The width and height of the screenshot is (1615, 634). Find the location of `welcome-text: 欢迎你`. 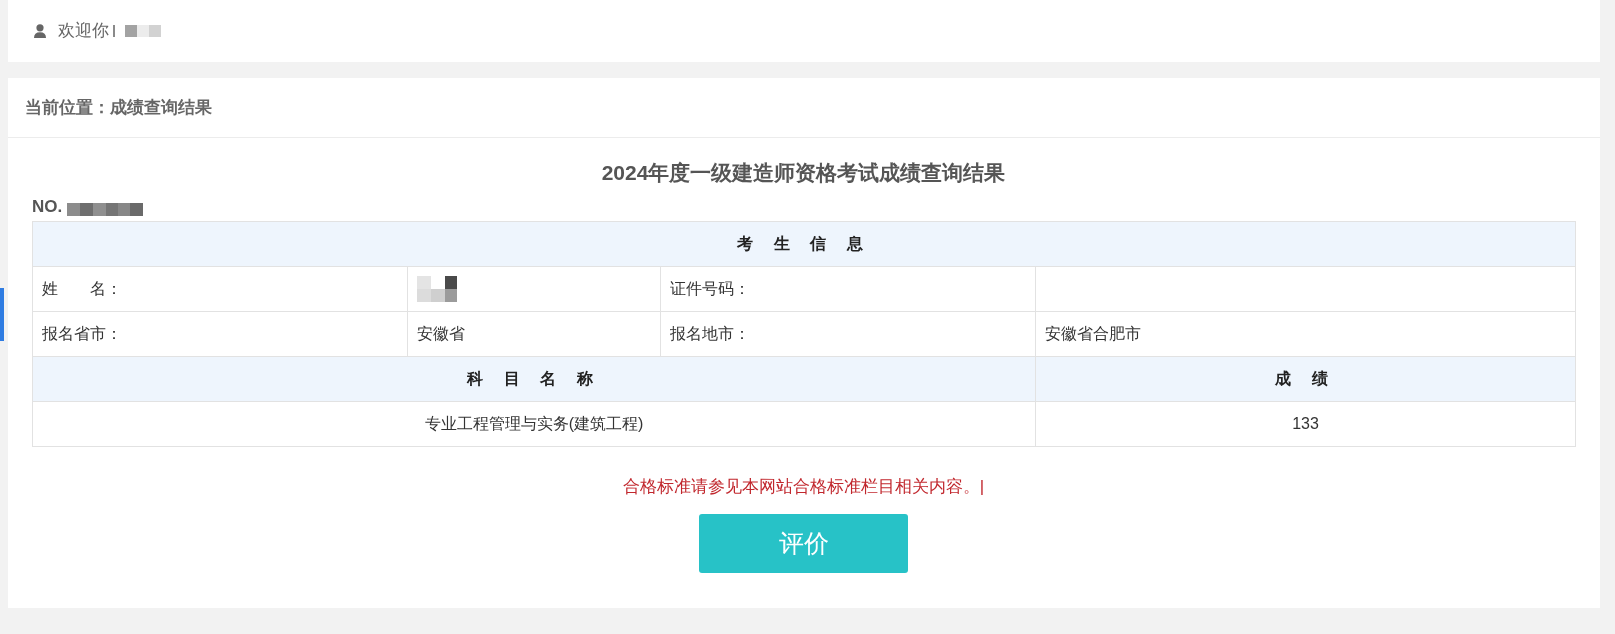

welcome-text: 欢迎你 is located at coordinates (83, 31).